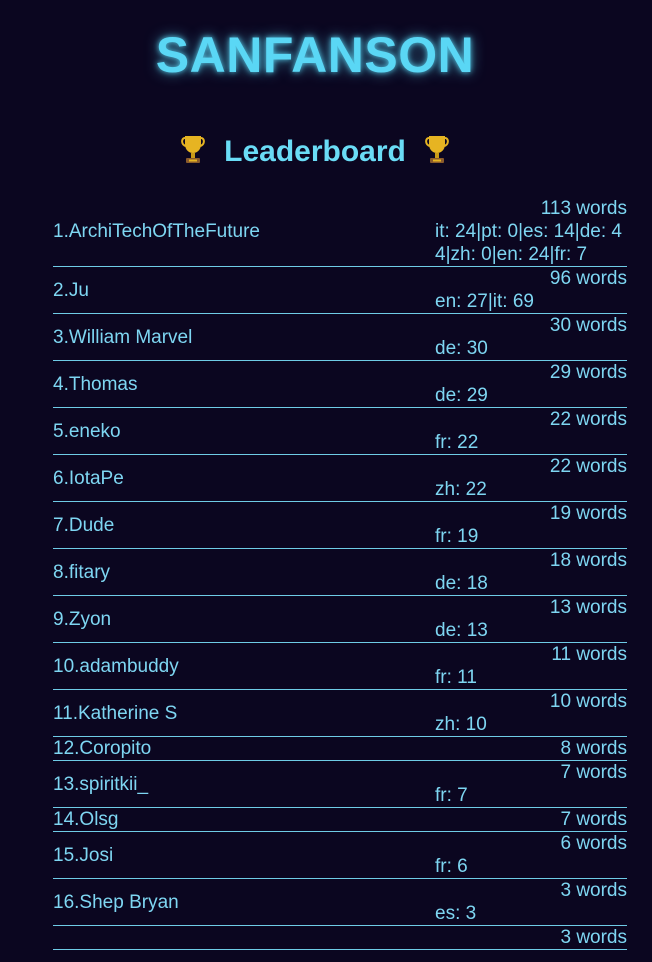  Describe the element at coordinates (531, 431) in the screenshot. I see `player-stats: 22 words fr: 22` at that location.